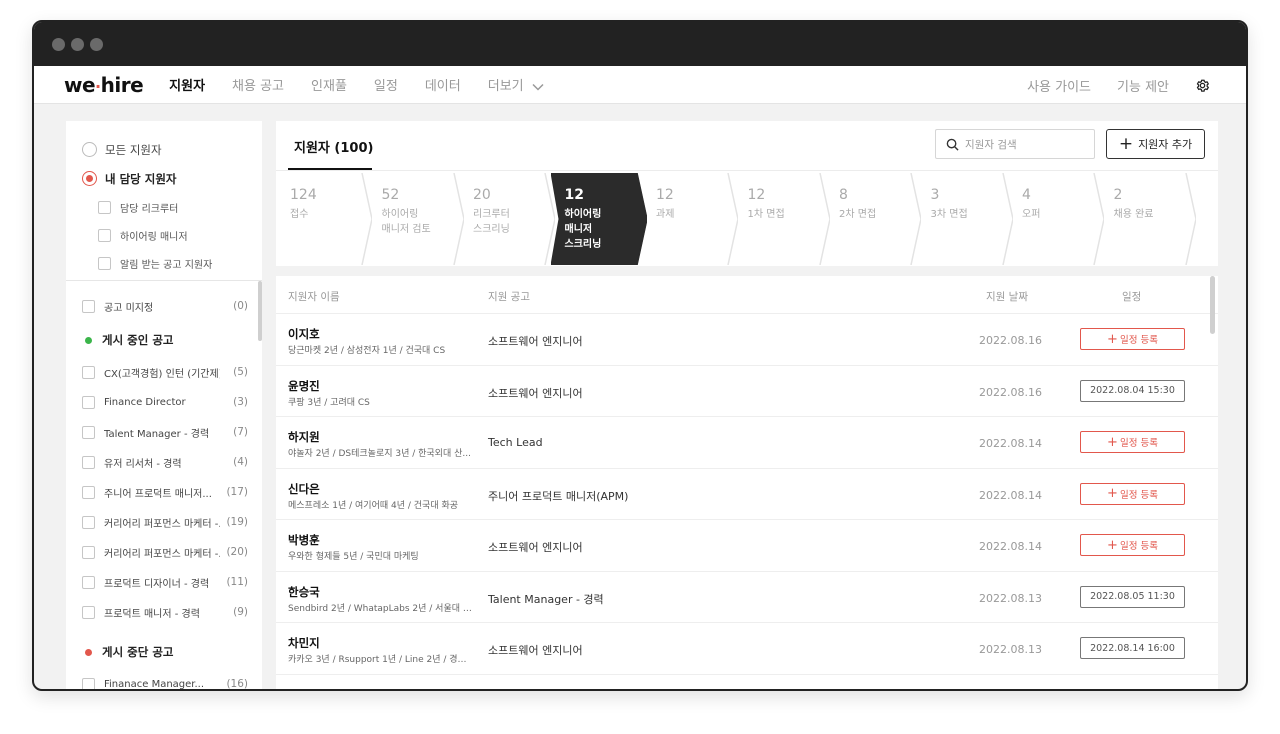 The width and height of the screenshot is (1280, 734). I want to click on pipeline-stage: 4 오퍼, so click(1056, 219).